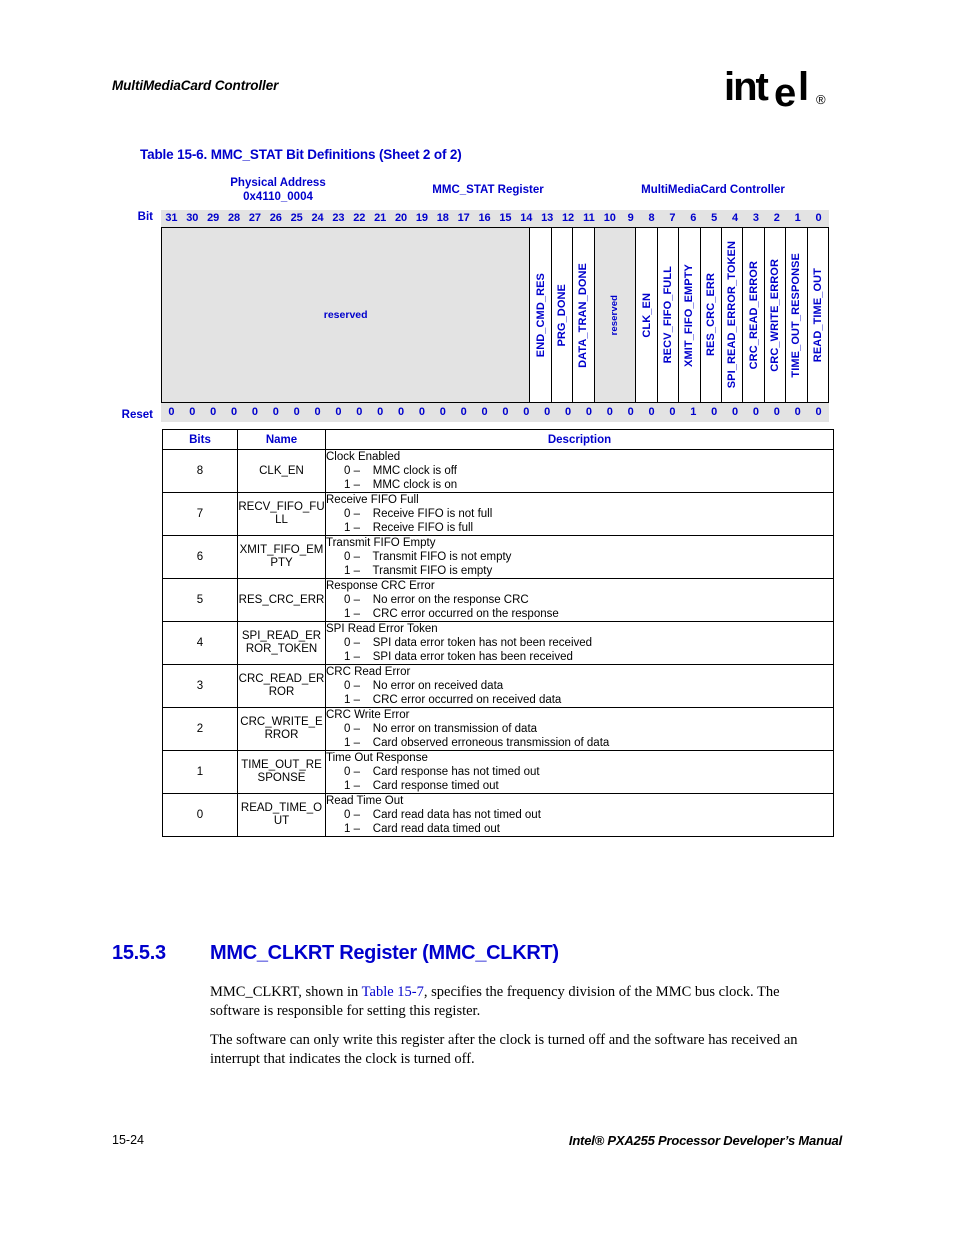  Describe the element at coordinates (630, 218) in the screenshot. I see `bit-number-9: 9` at that location.